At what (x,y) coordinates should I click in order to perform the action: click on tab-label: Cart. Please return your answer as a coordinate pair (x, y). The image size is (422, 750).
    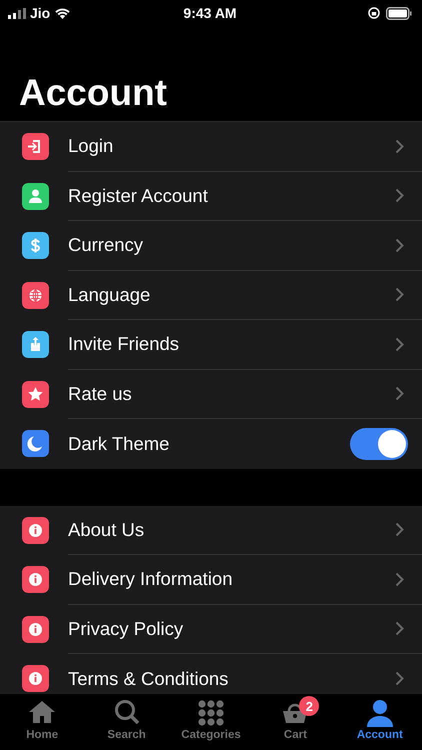
    Looking at the image, I should click on (295, 735).